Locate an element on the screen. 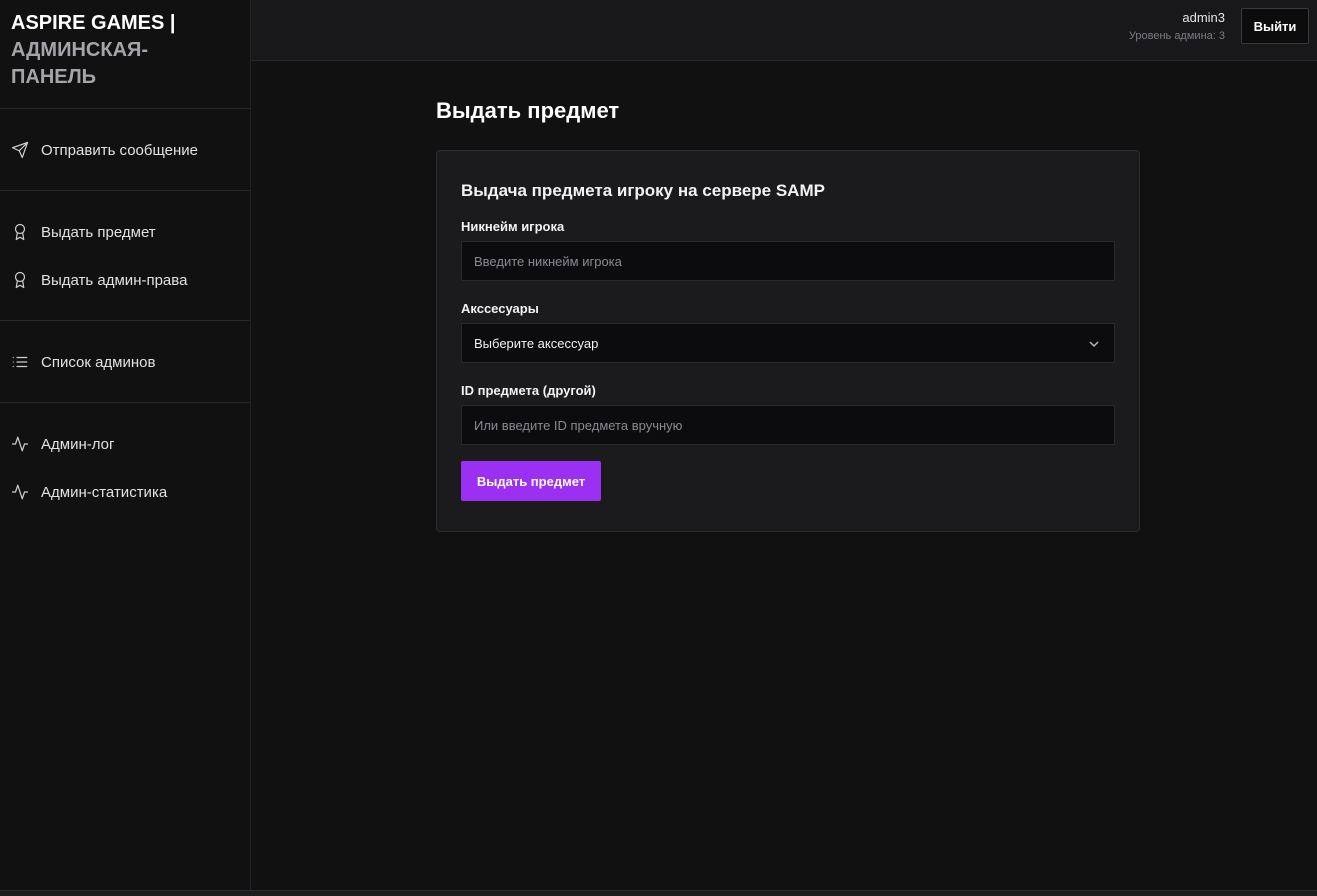  nickname-label: Никнейм игрока is located at coordinates (513, 226).